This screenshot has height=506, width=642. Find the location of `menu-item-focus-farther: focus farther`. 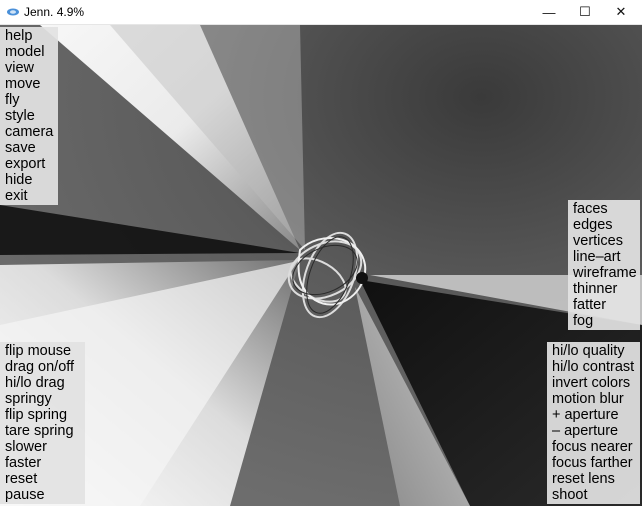

menu-item-focus-farther: focus farther is located at coordinates (594, 463).